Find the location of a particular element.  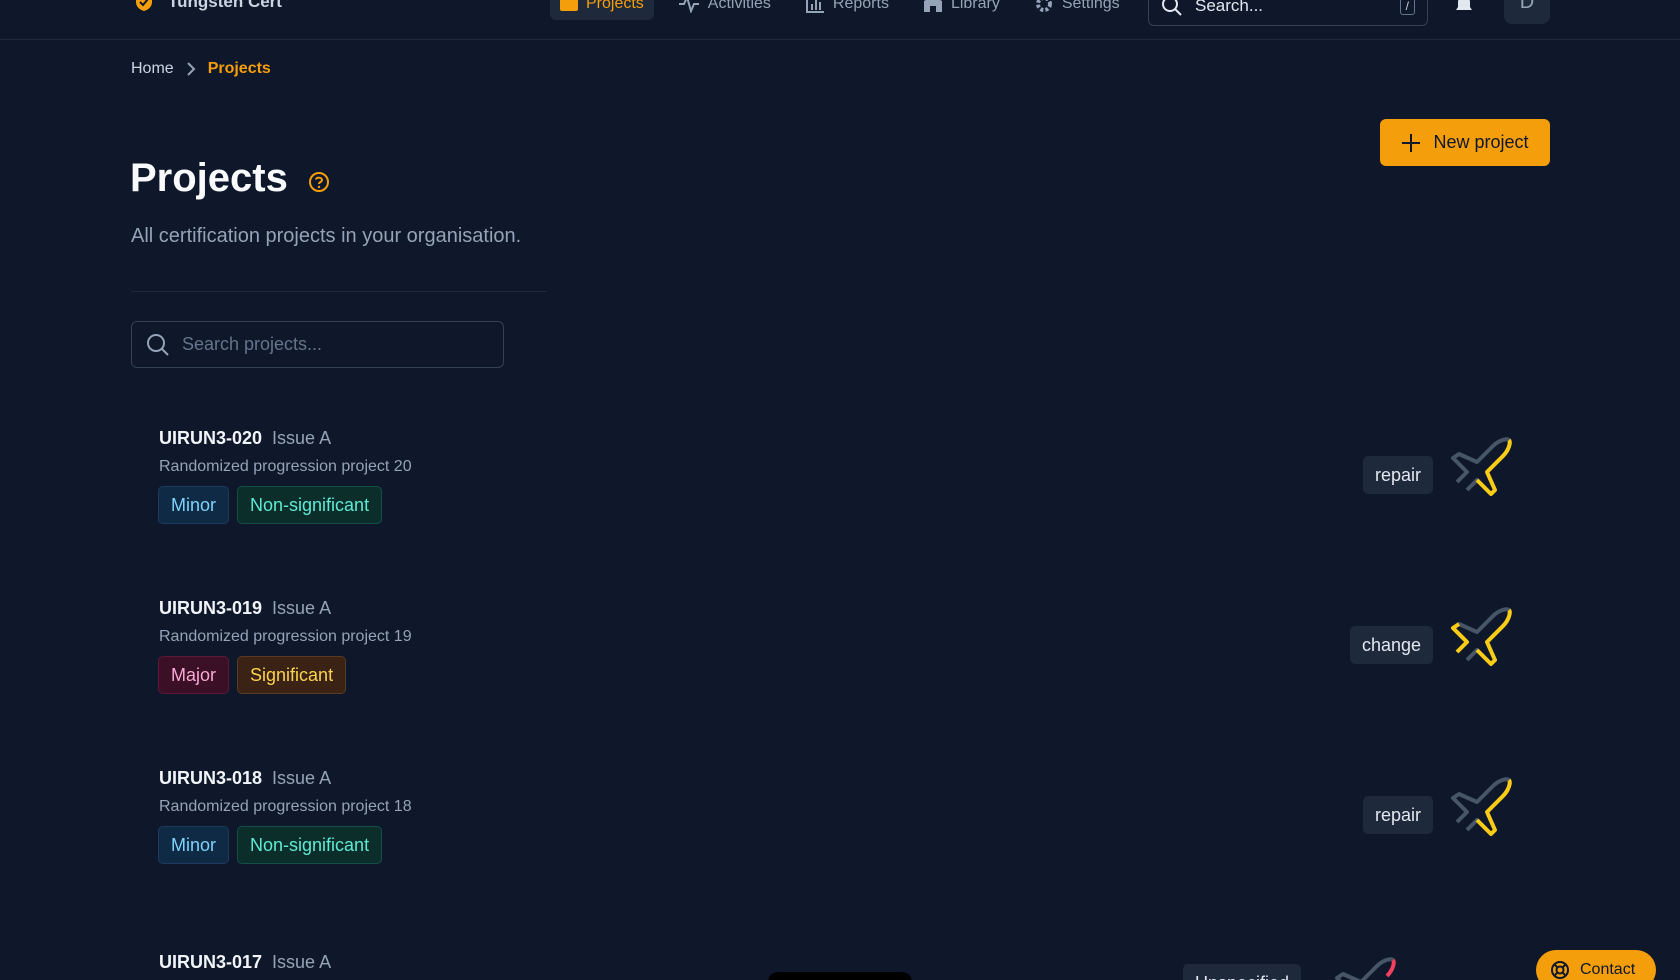

project-heading: UIRUN3-019 Issue A is located at coordinates (245, 608).